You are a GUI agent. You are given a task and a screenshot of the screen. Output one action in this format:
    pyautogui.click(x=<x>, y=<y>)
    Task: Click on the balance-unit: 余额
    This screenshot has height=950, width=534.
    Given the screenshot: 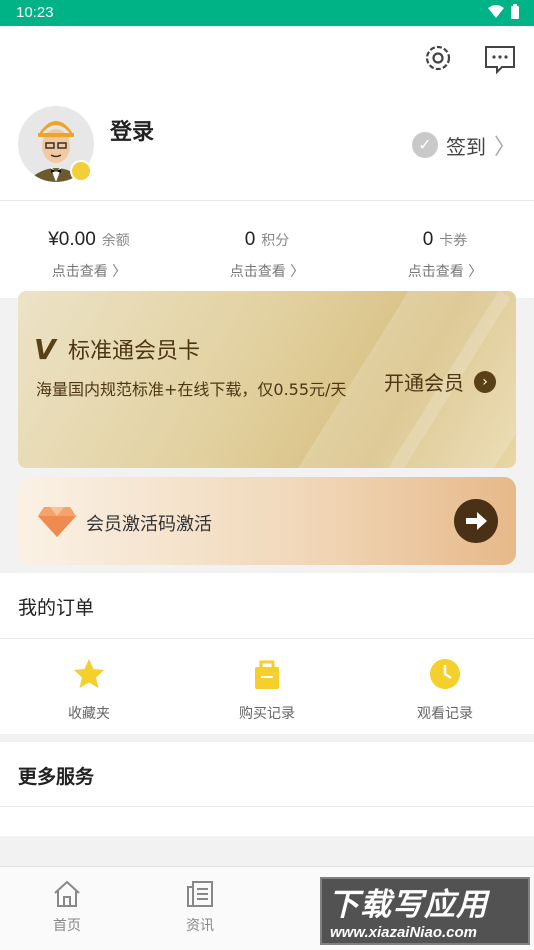 What is the action you would take?
    pyautogui.click(x=115, y=240)
    